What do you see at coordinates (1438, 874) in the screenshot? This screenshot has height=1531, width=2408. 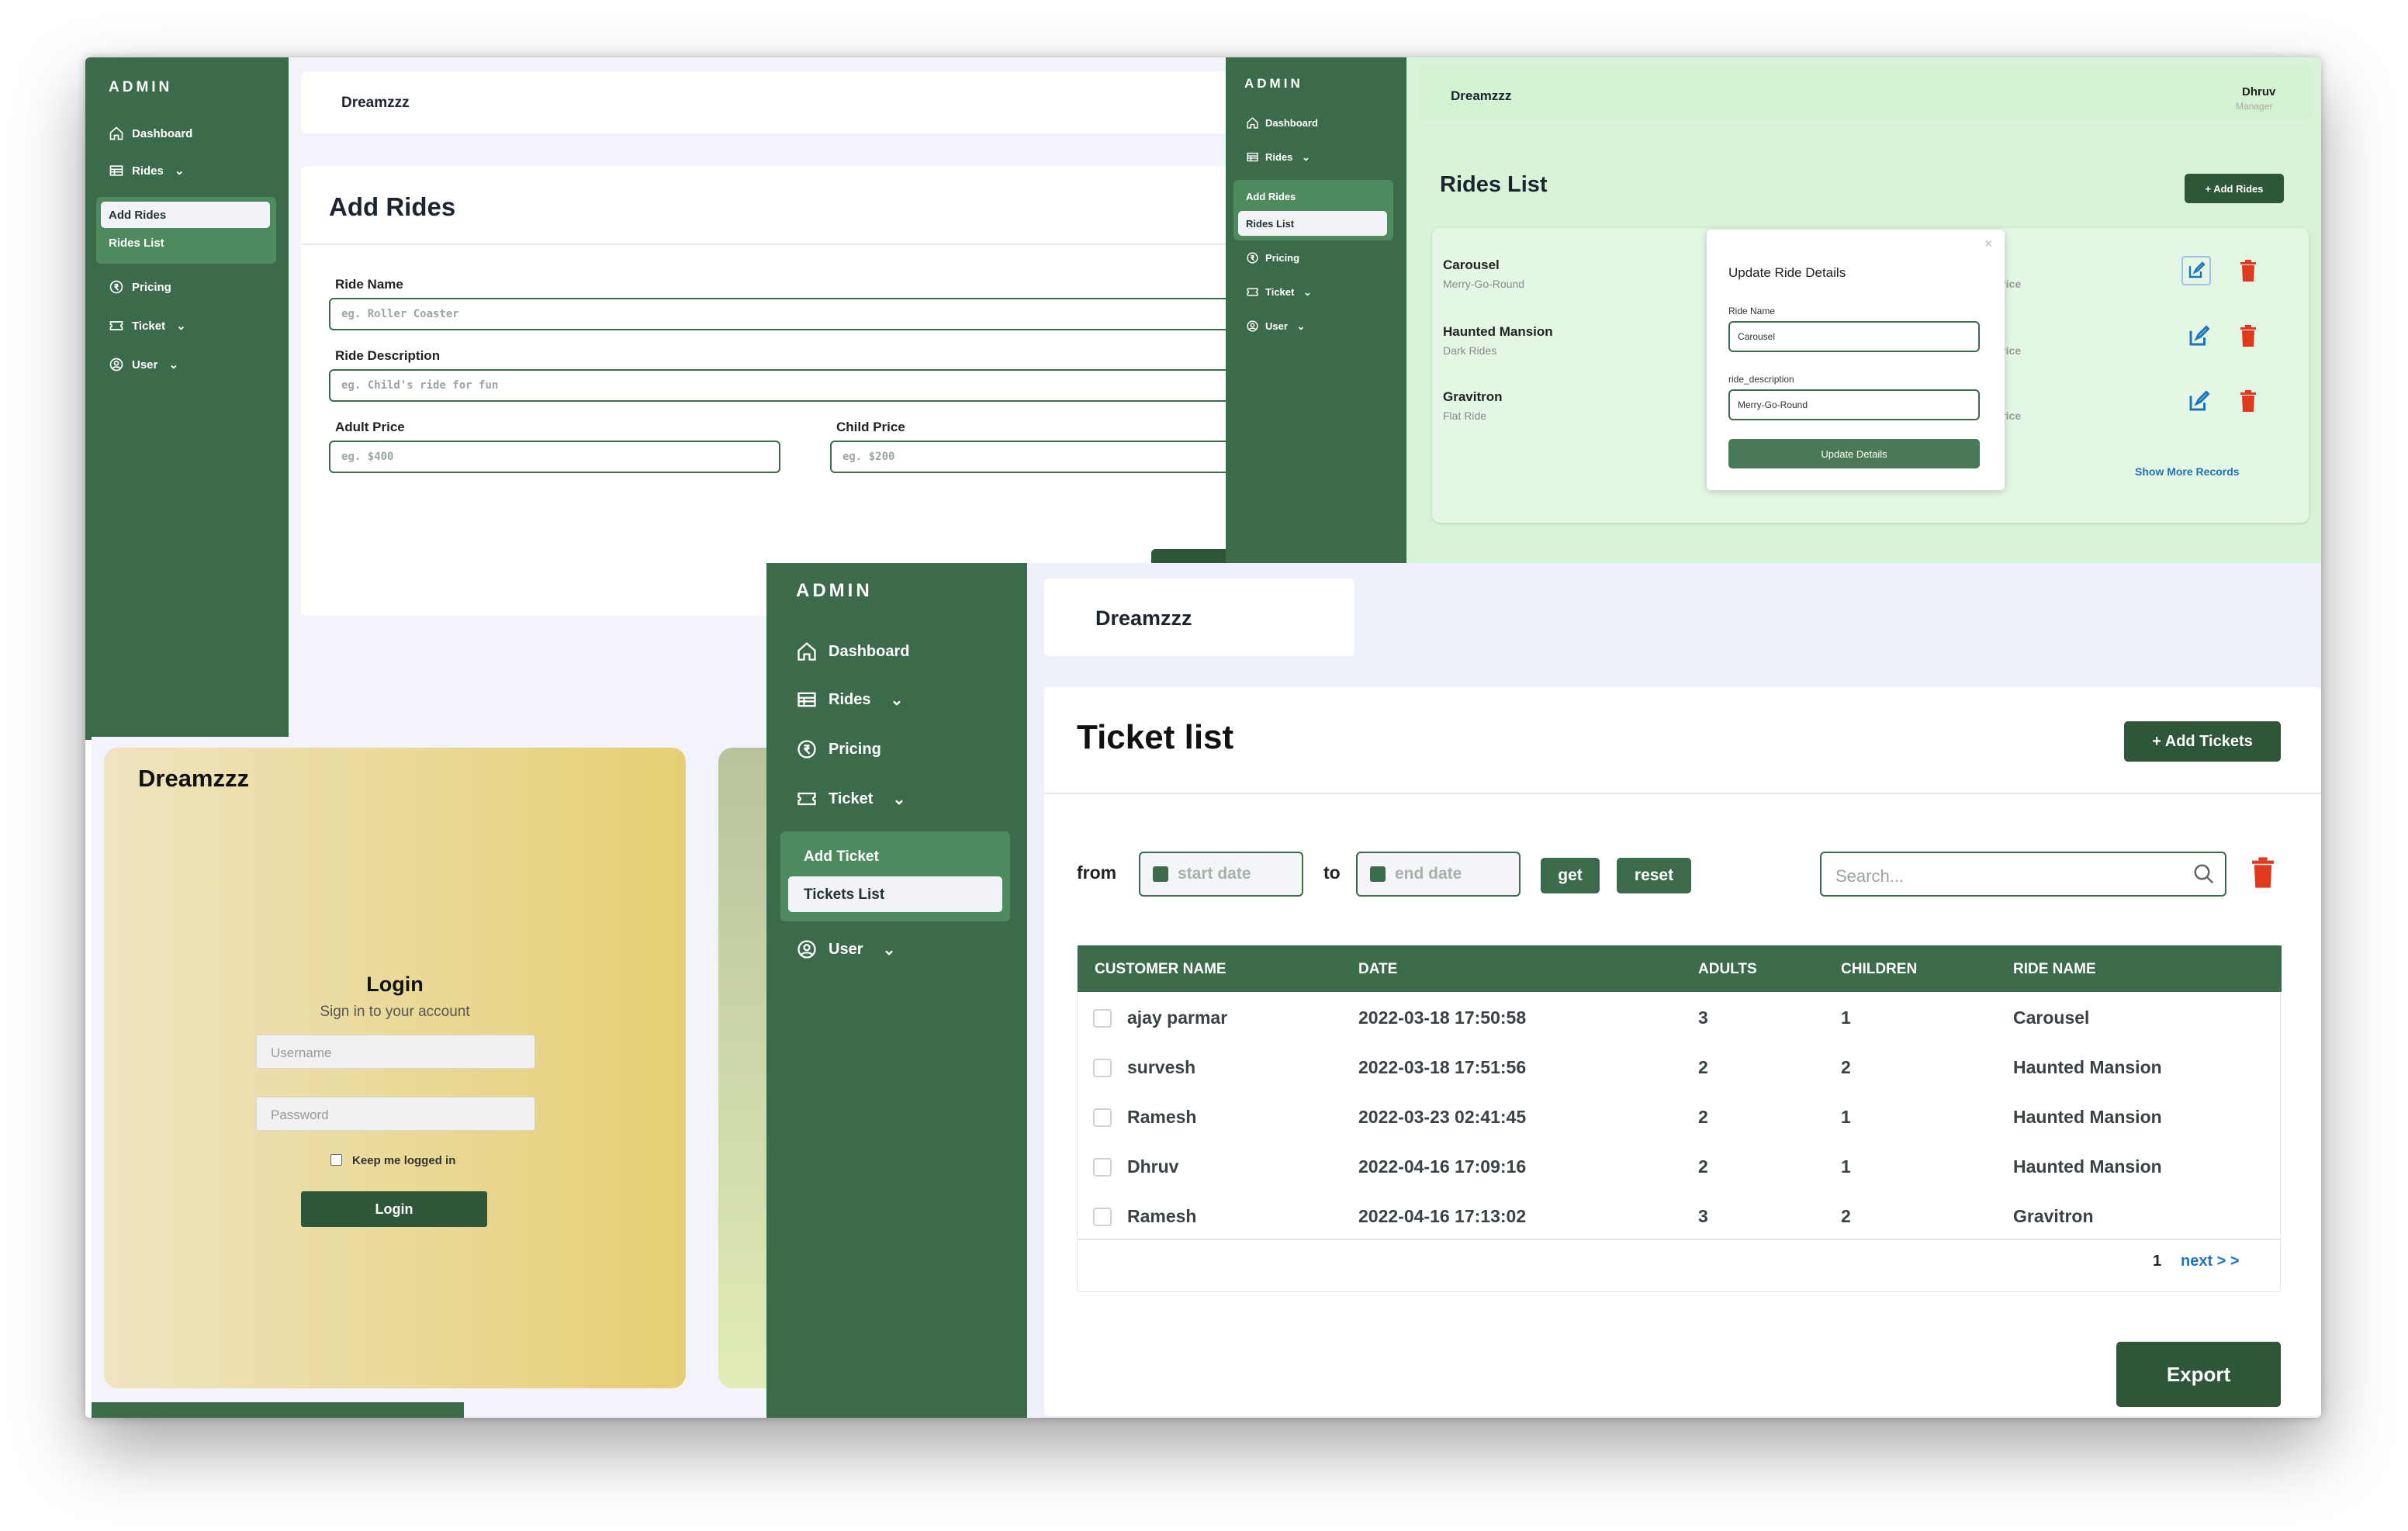 I see `end-date-input: end date` at bounding box center [1438, 874].